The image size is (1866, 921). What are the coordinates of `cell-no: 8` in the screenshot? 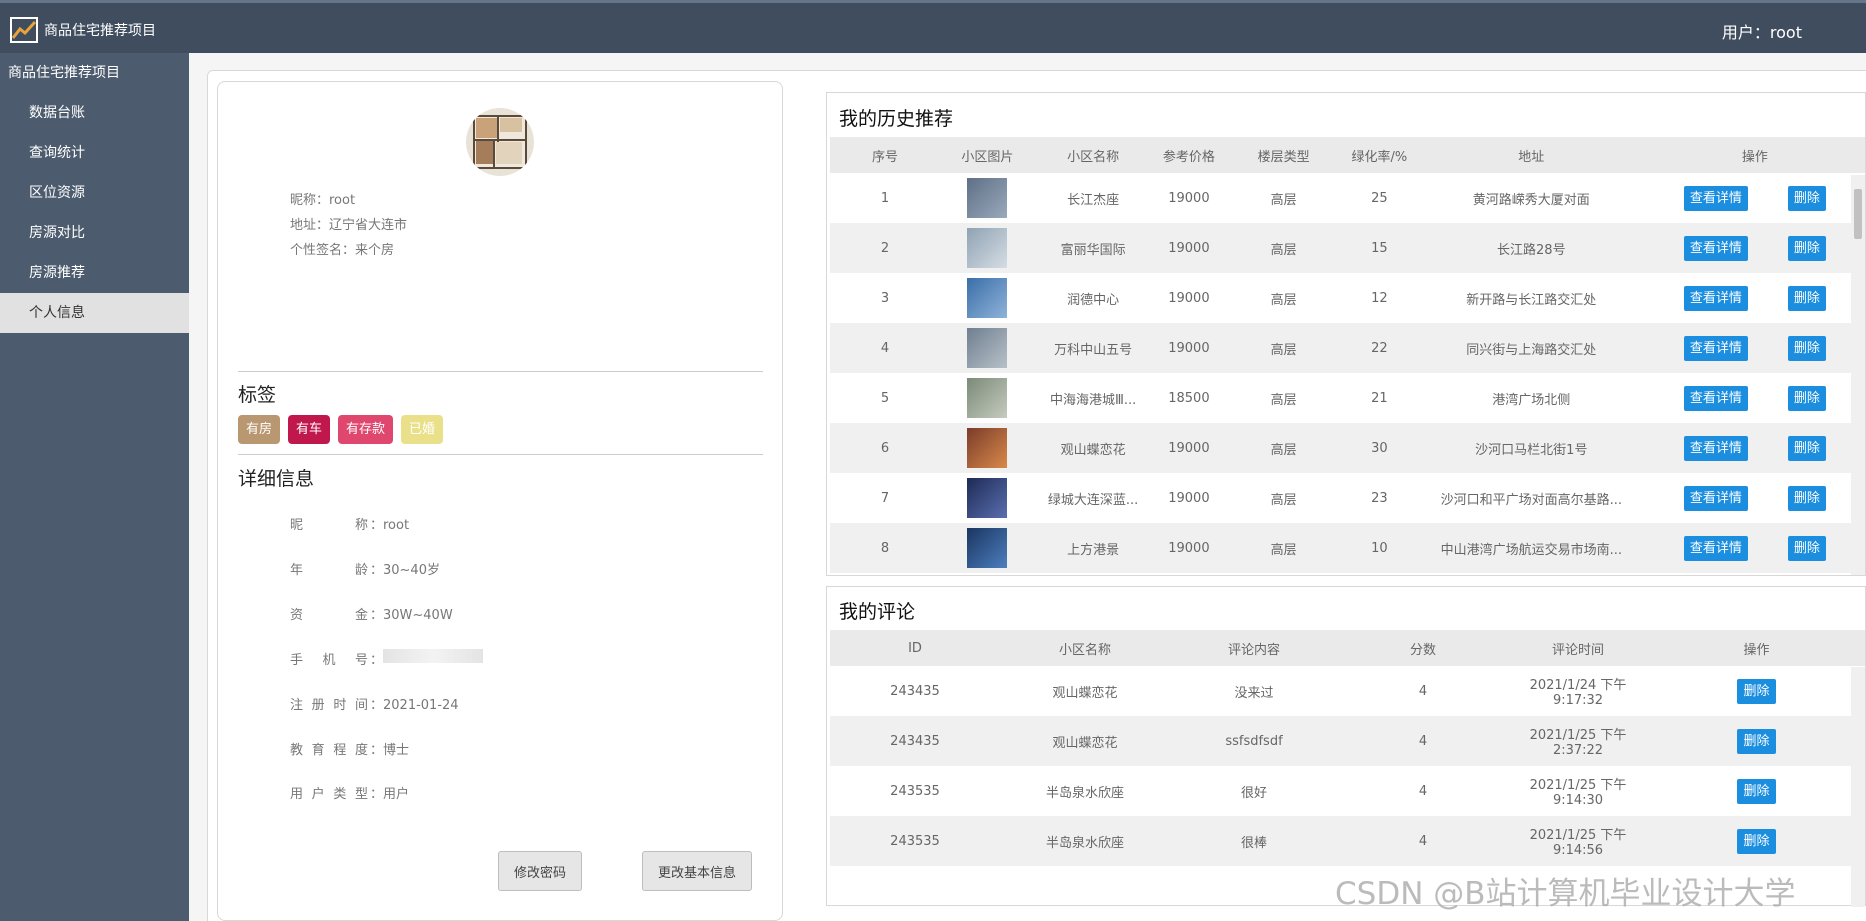 It's located at (885, 548).